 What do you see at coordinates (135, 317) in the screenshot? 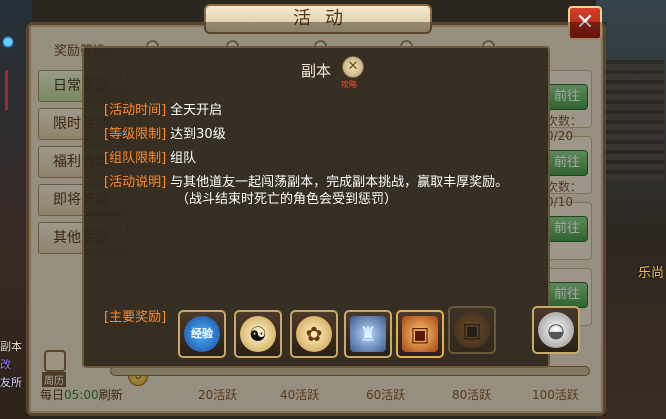
I see `rewards-label: [主要奖励]` at bounding box center [135, 317].